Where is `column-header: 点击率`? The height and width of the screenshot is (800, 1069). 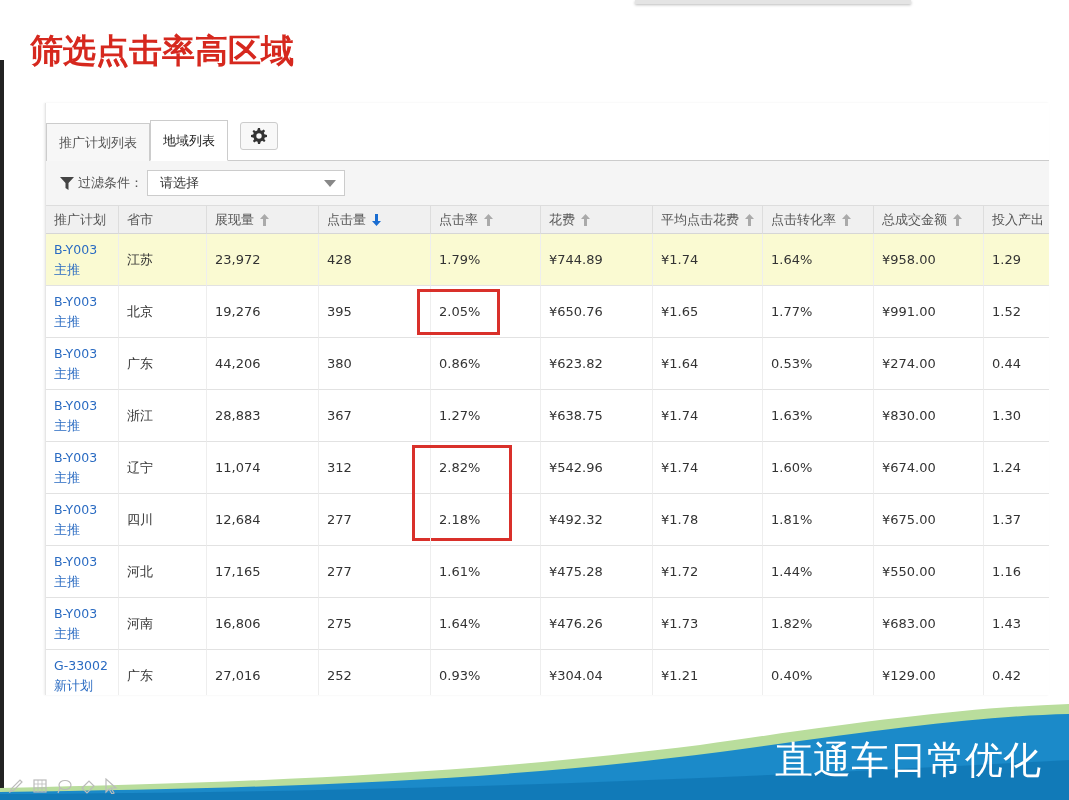 column-header: 点击率 is located at coordinates (486, 220).